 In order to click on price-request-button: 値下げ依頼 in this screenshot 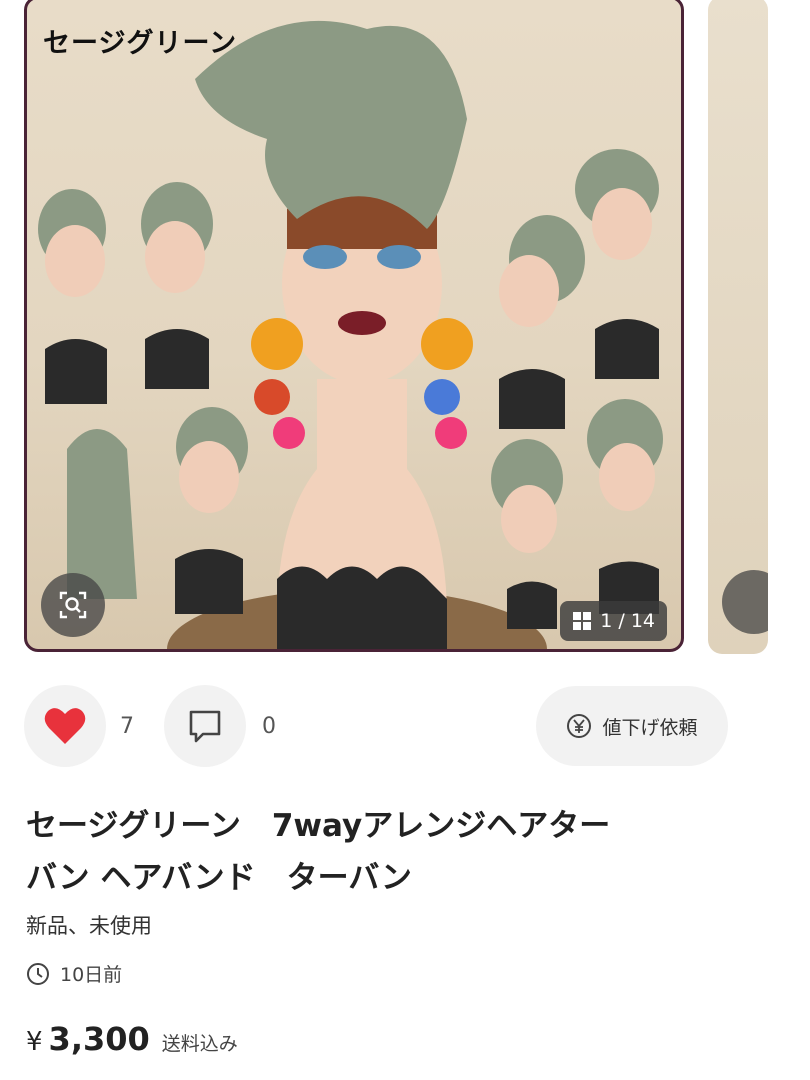, I will do `click(632, 726)`.